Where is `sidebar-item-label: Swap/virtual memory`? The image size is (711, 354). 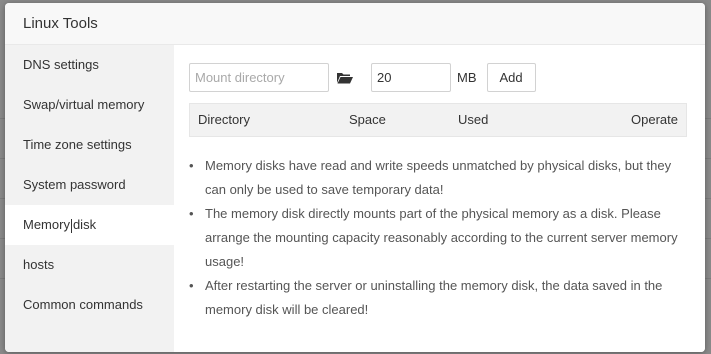
sidebar-item-label: Swap/virtual memory is located at coordinates (84, 104).